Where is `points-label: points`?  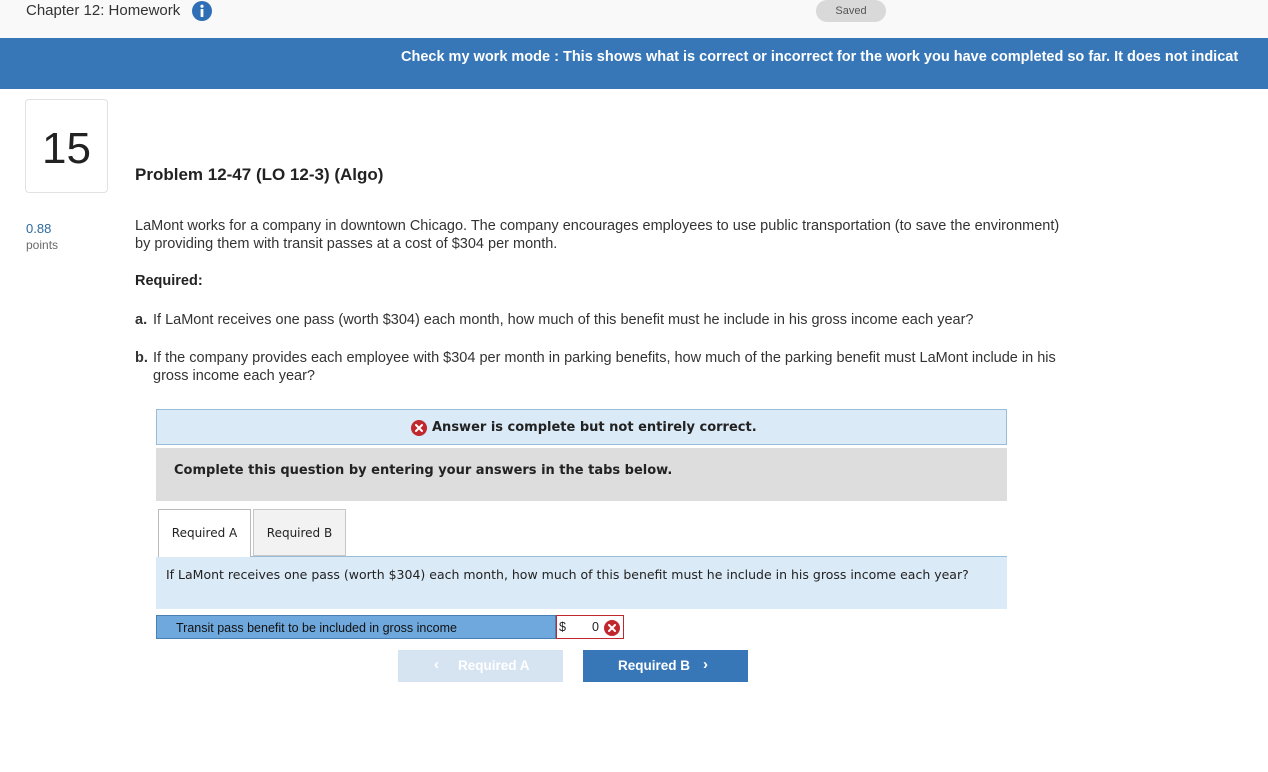 points-label: points is located at coordinates (42, 245).